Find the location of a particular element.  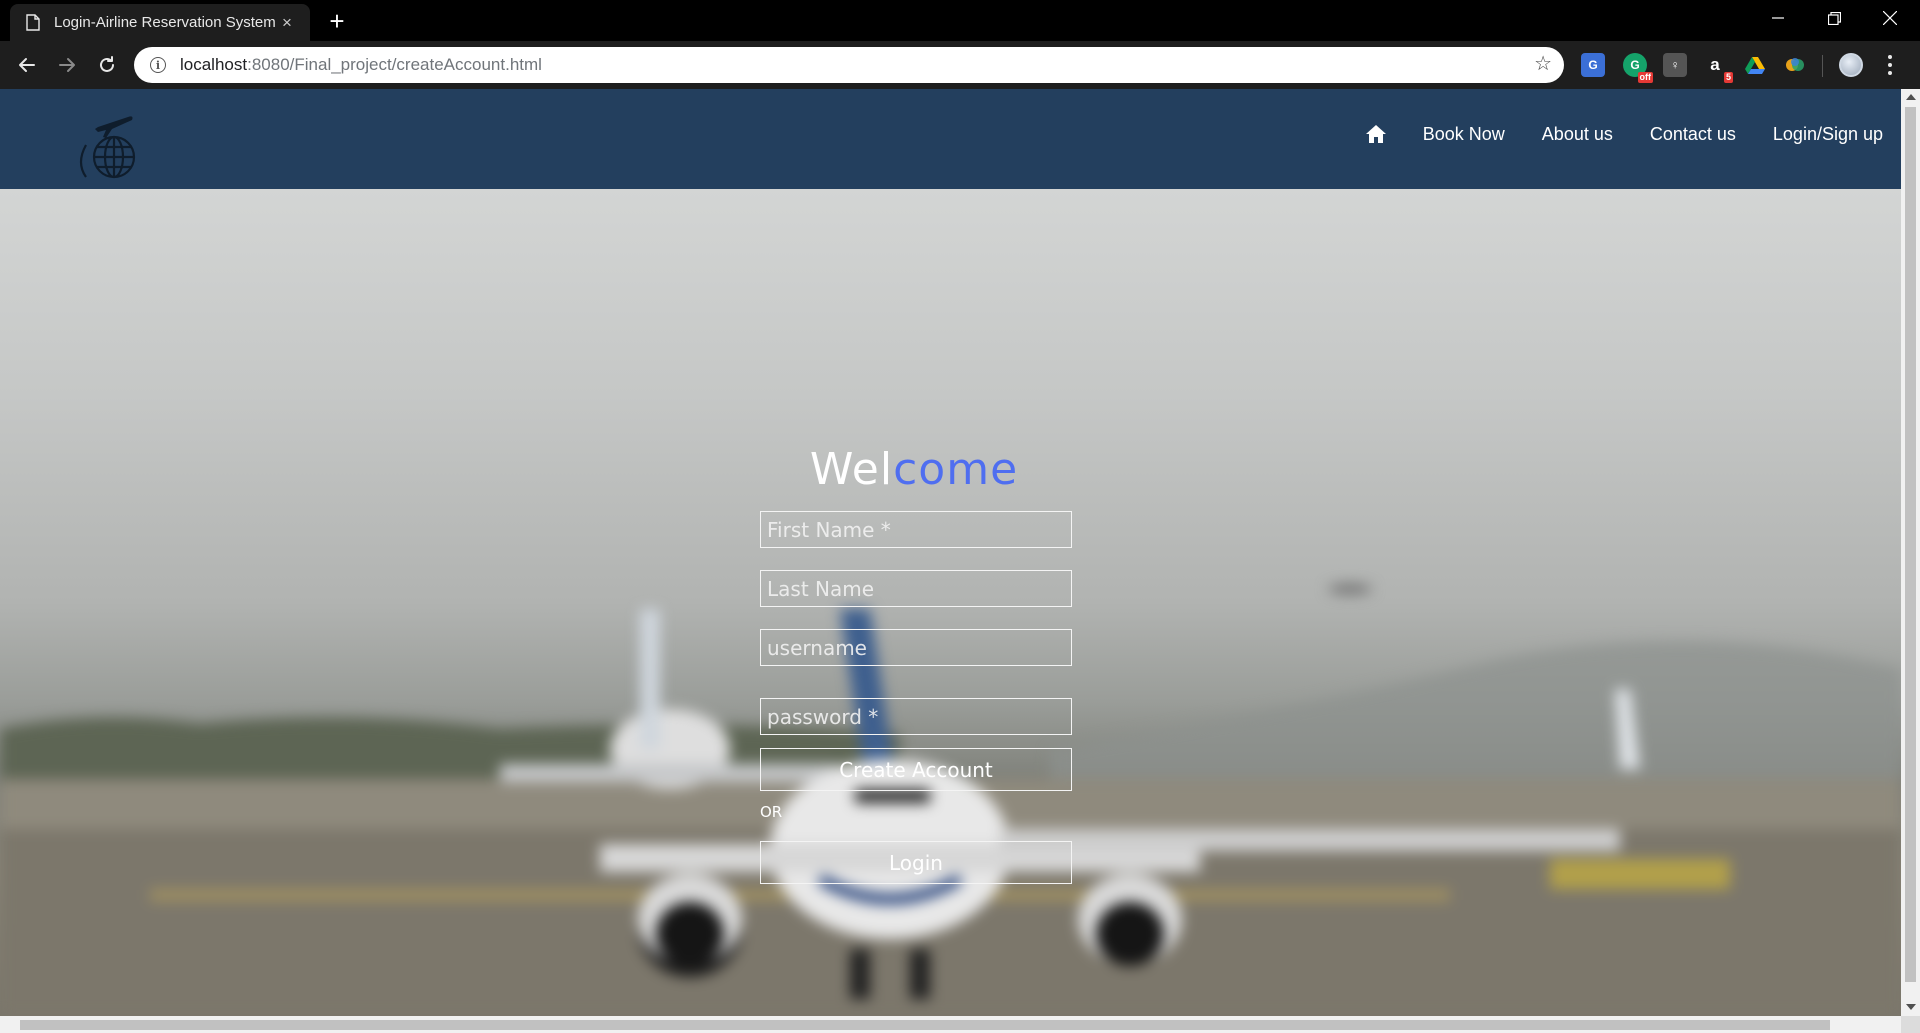

tab-strip: Login-Airline Reservation System × + is located at coordinates (960, 20).